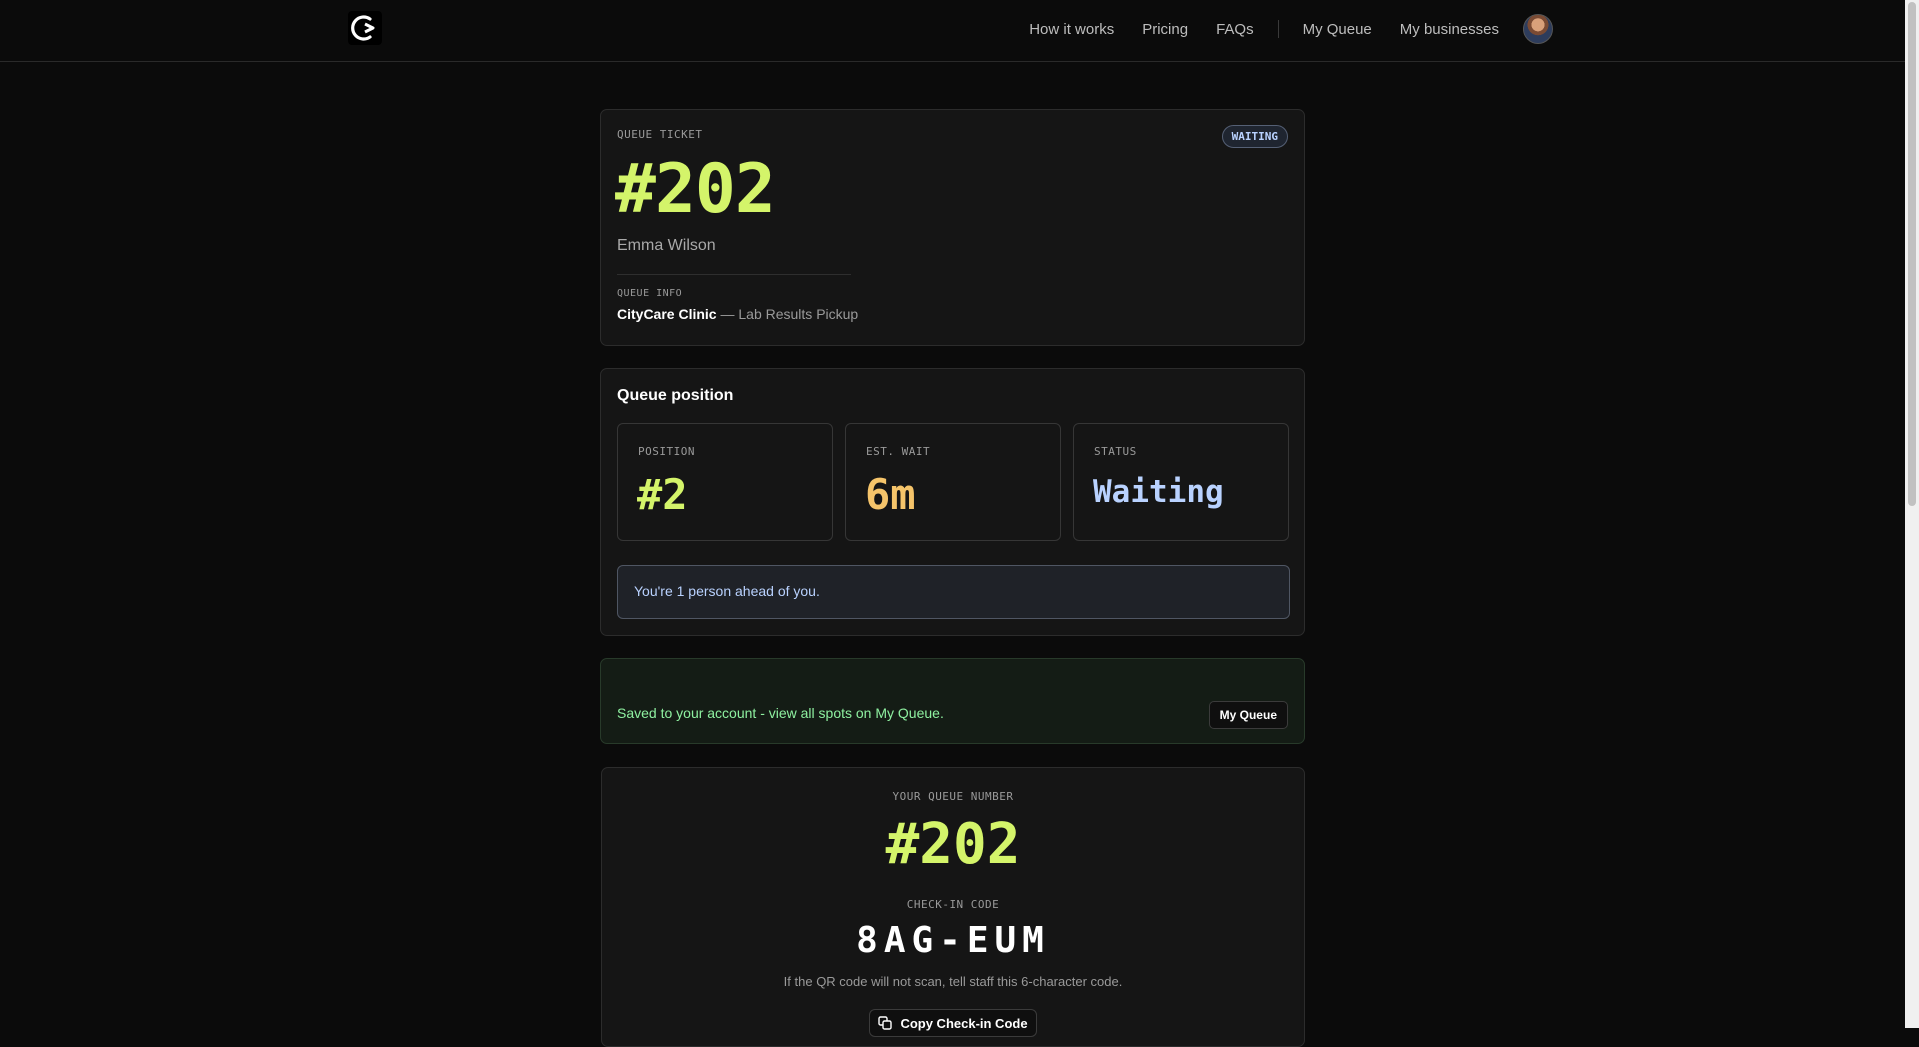 Image resolution: width=1919 pixels, height=1047 pixels. Describe the element at coordinates (953, 940) in the screenshot. I see `check-in-code: 8AG-EUM` at that location.